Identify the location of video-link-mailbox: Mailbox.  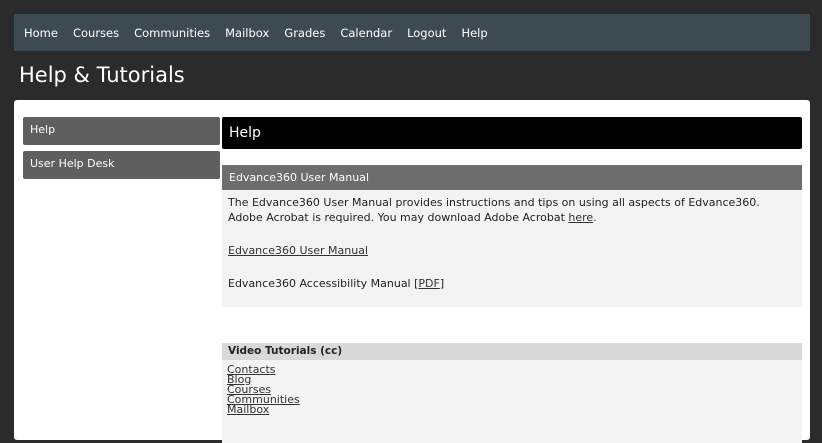
(263, 409).